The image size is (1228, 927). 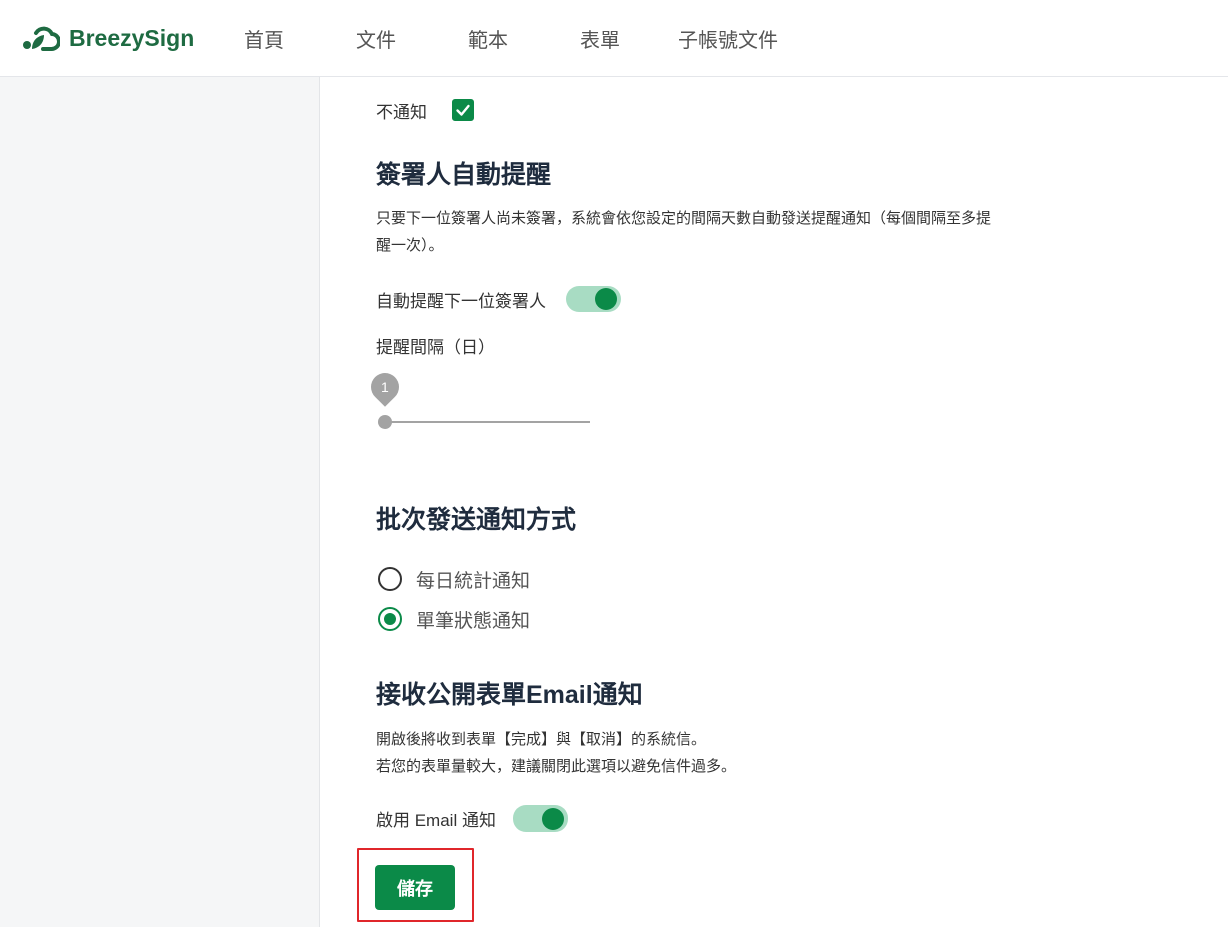 What do you see at coordinates (482, 403) in the screenshot?
I see `interval-slider: 1` at bounding box center [482, 403].